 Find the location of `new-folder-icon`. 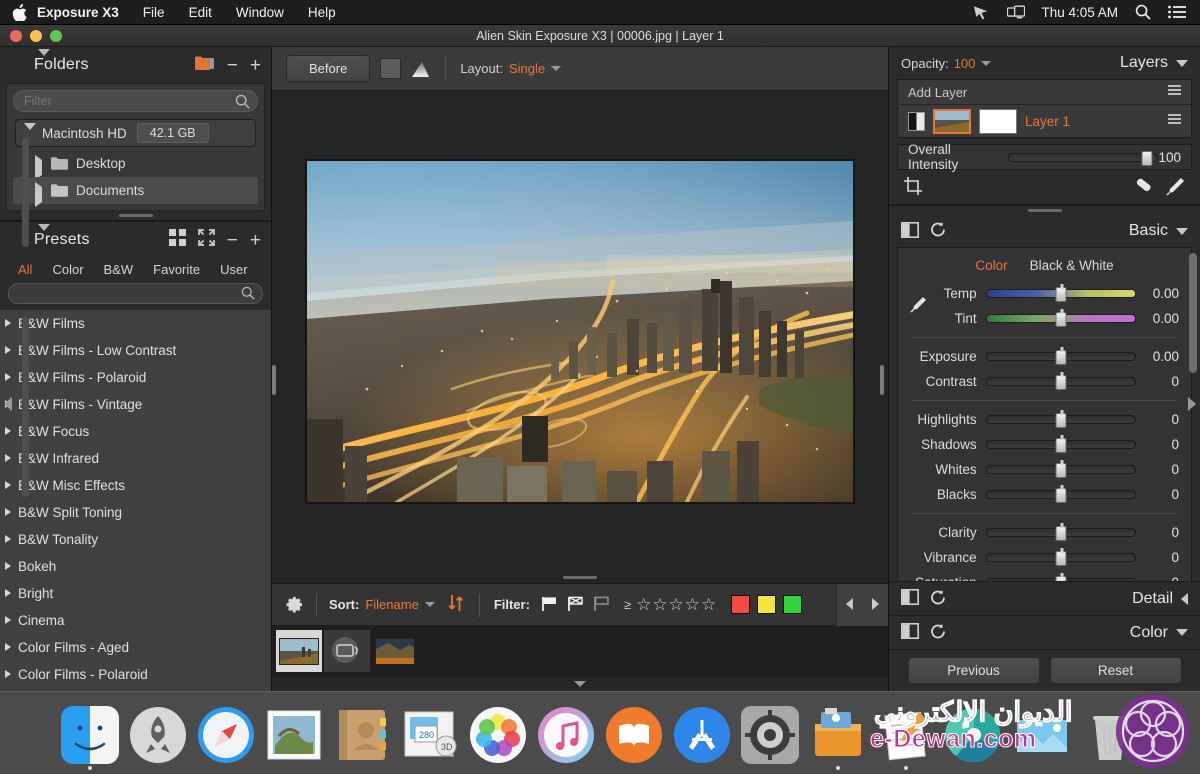

new-folder-icon is located at coordinates (204, 65).